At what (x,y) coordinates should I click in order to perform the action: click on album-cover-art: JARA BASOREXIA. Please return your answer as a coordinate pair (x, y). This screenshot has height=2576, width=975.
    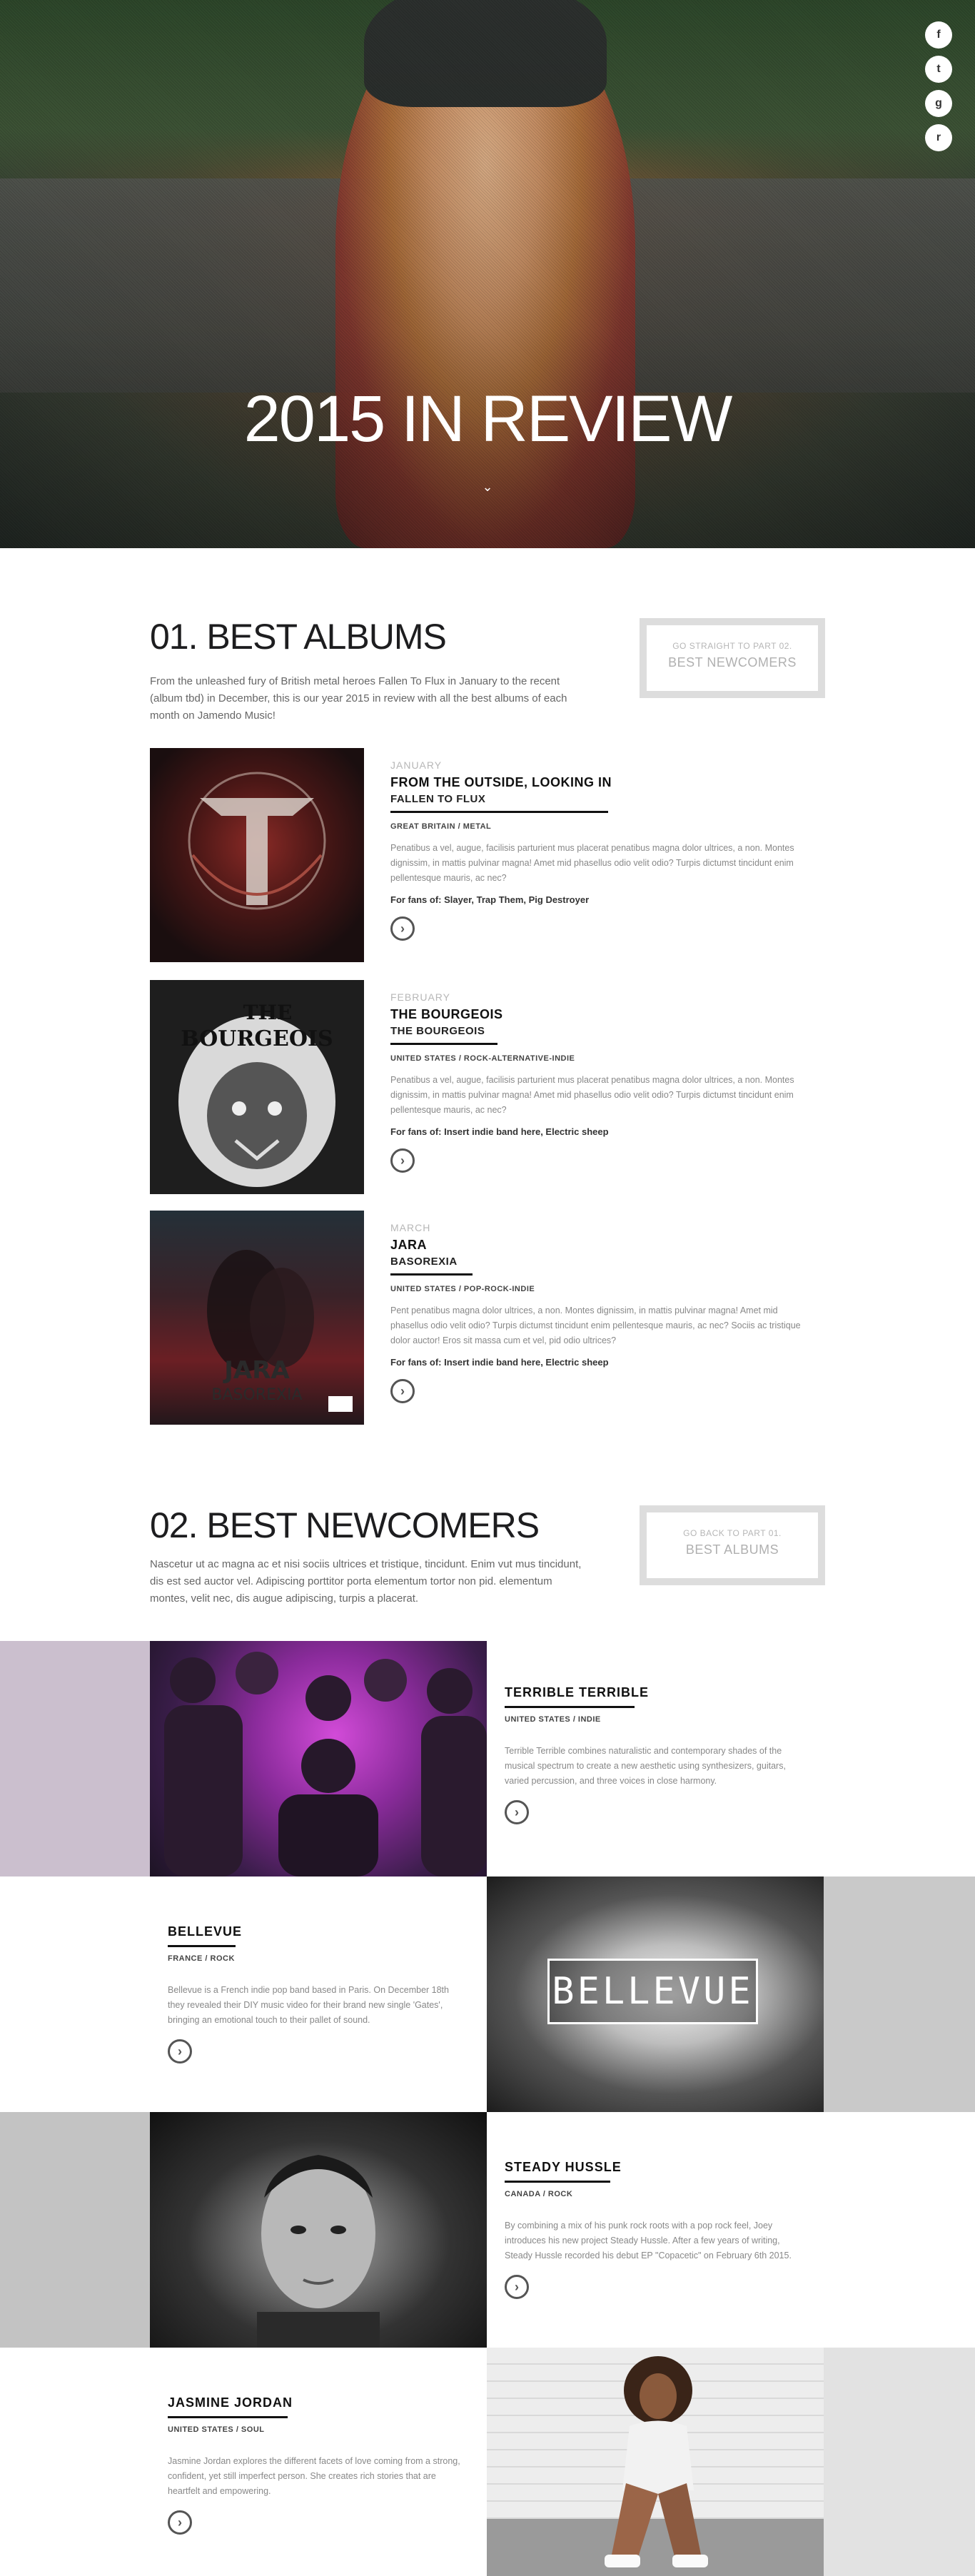
    Looking at the image, I should click on (280, 1331).